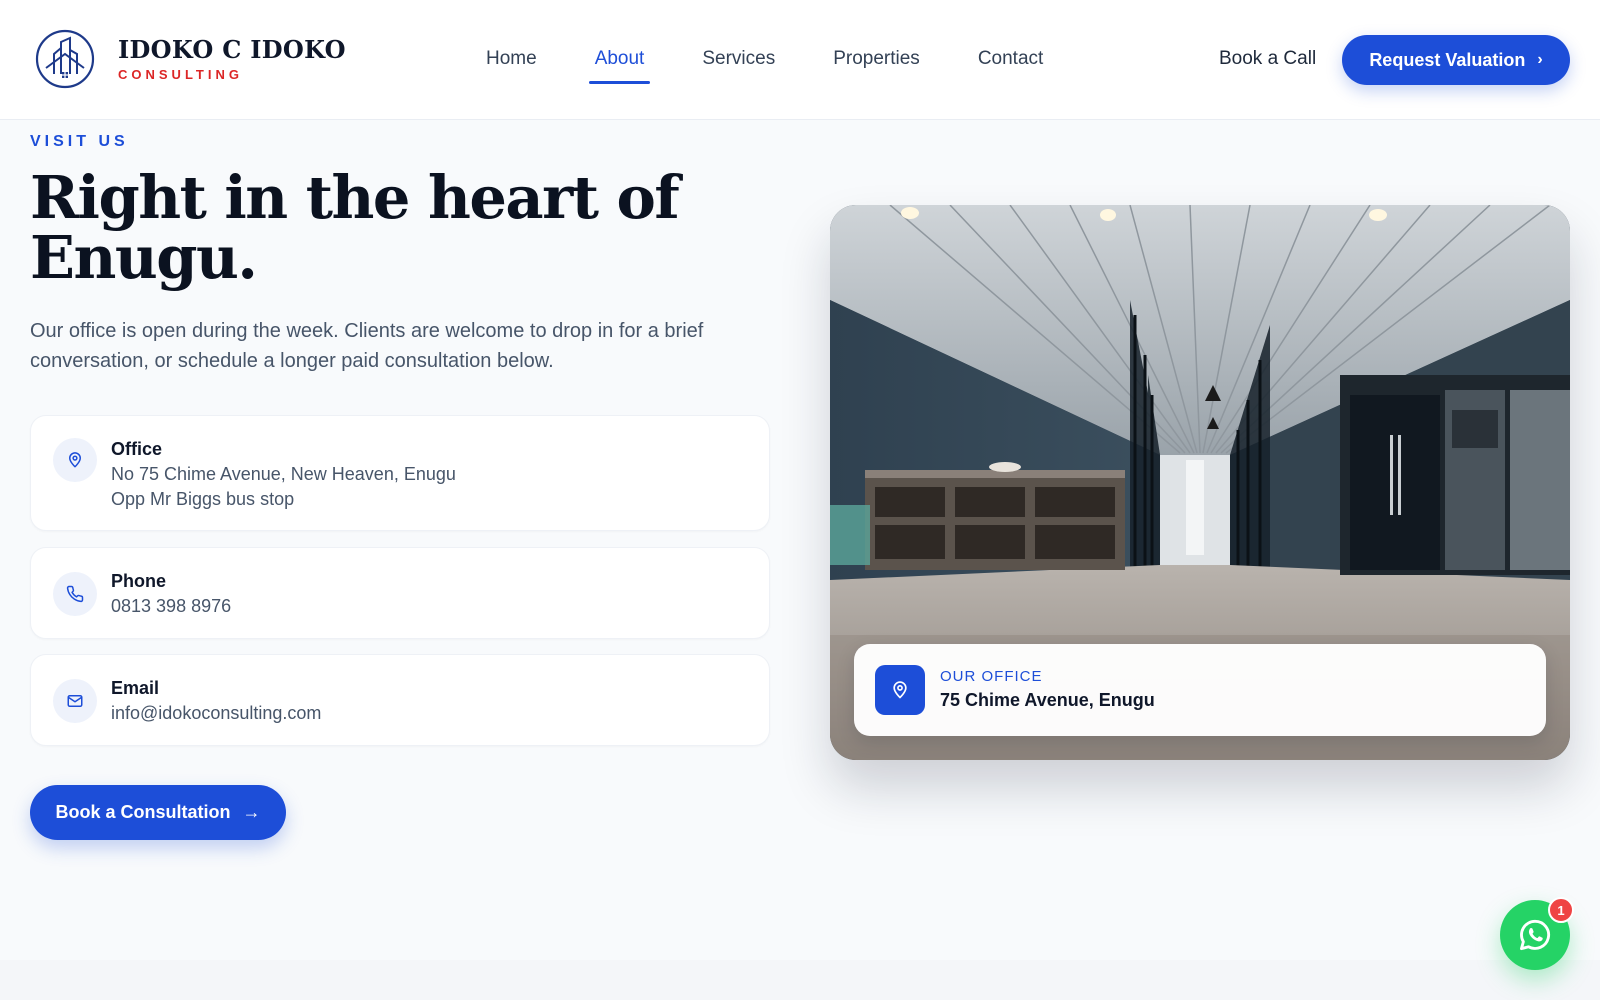 Image resolution: width=1600 pixels, height=1000 pixels. What do you see at coordinates (400, 700) in the screenshot?
I see `email-card: Email info@idokoconsulting.com` at bounding box center [400, 700].